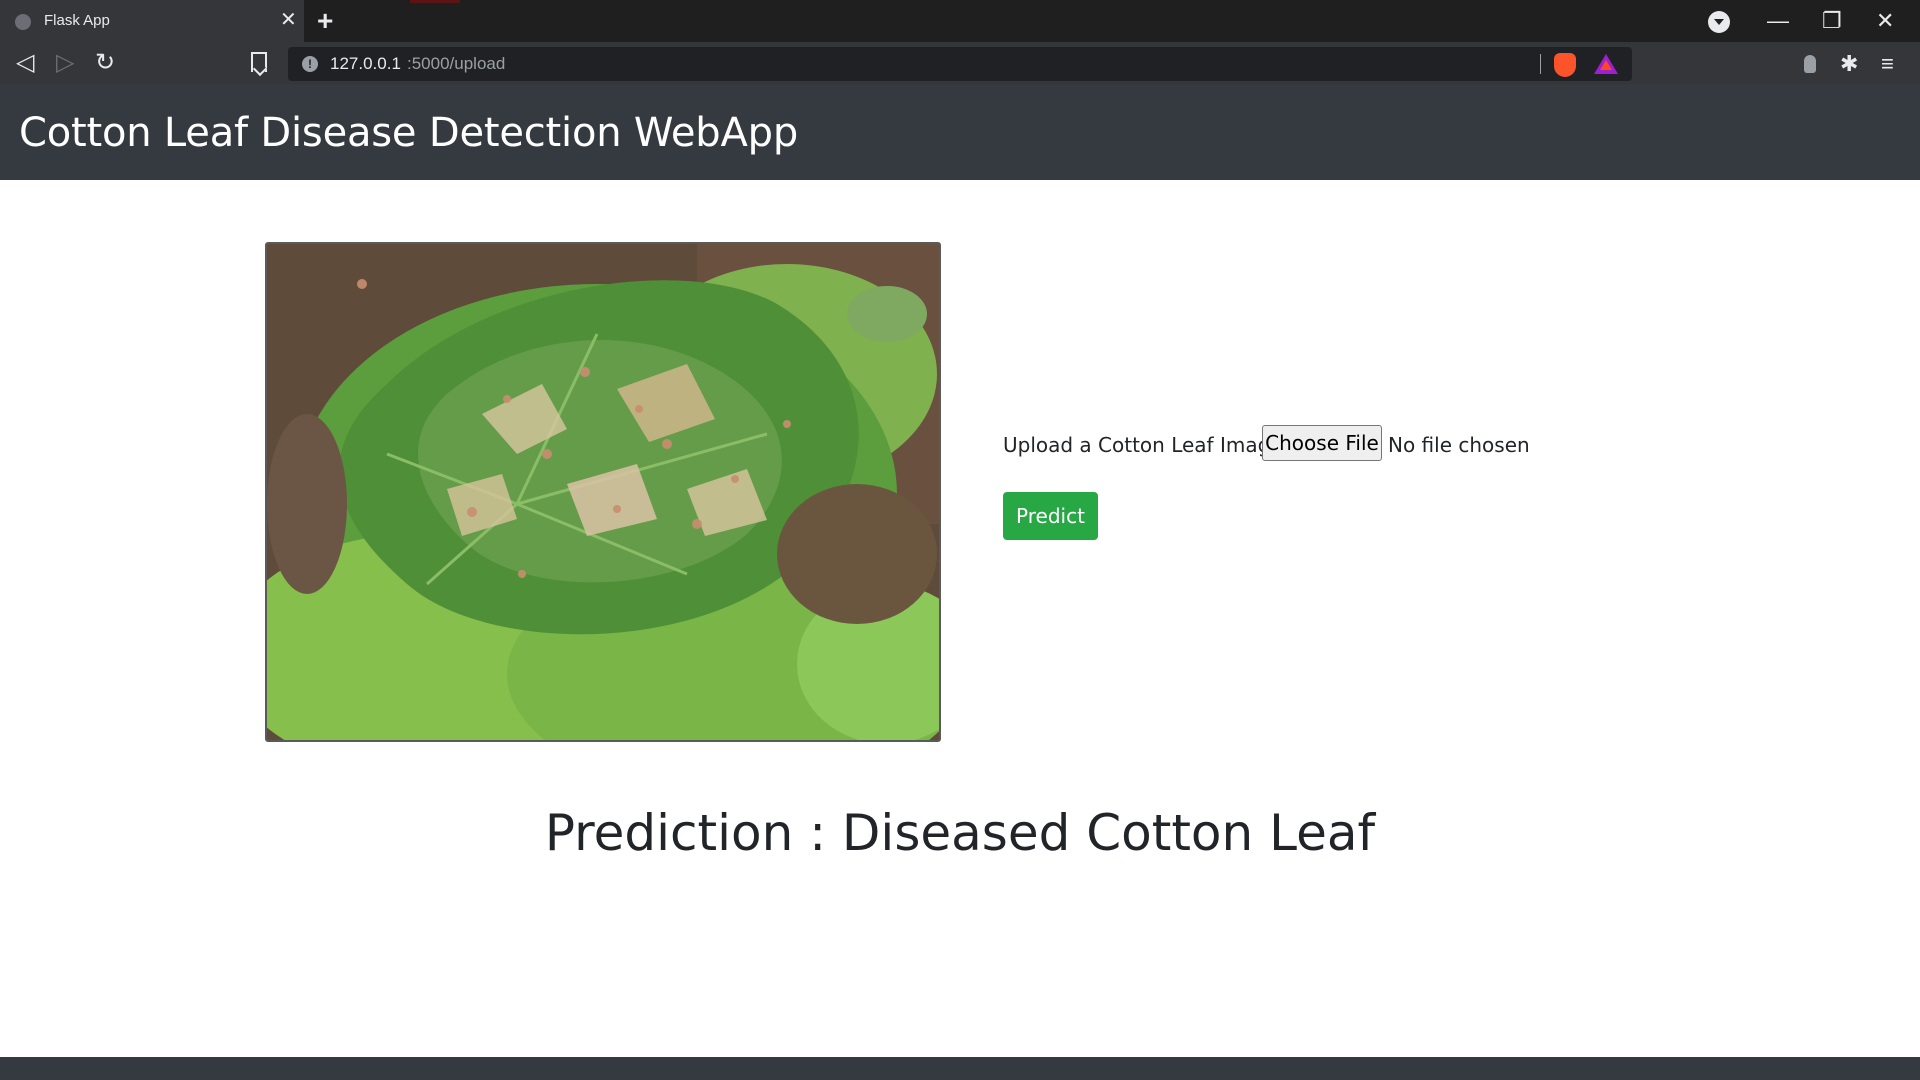 This screenshot has height=1080, width=1920. Describe the element at coordinates (1050, 516) in the screenshot. I see `predict-button: Predict` at that location.